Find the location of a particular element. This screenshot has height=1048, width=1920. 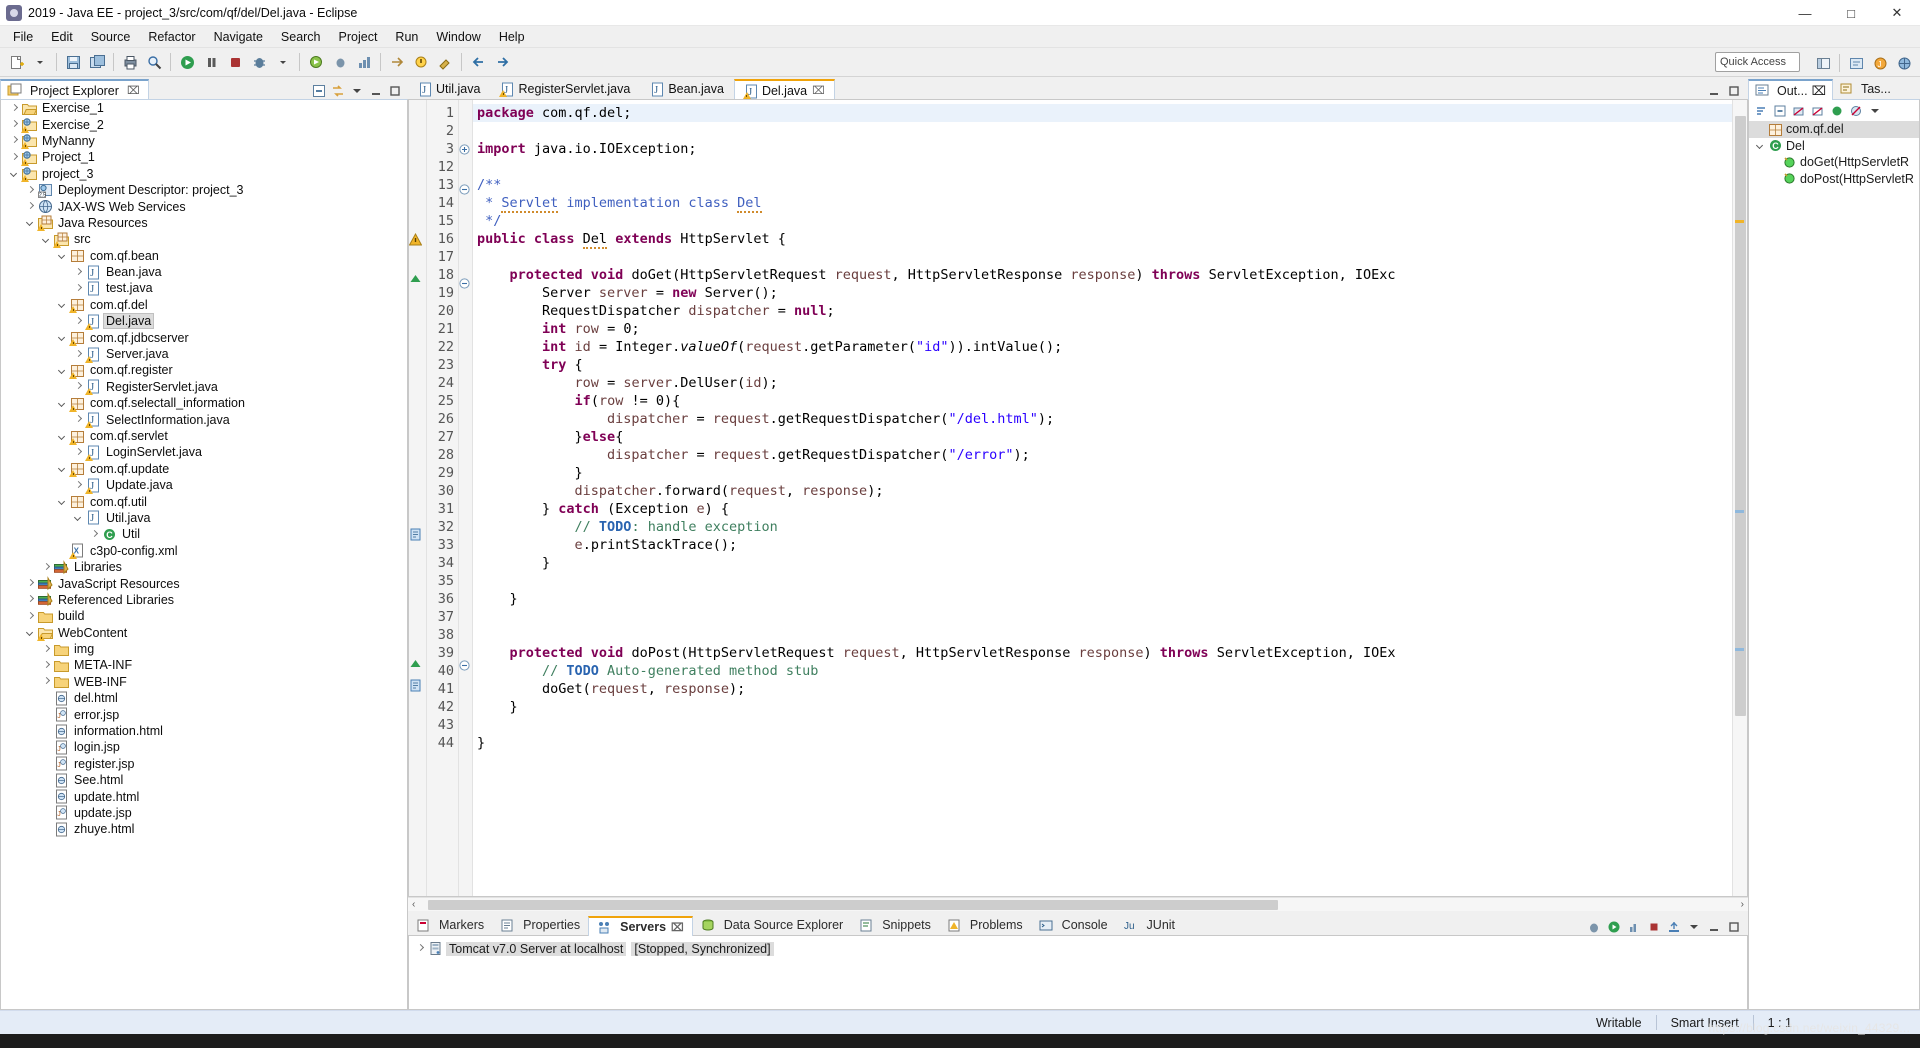

code-line: /** is located at coordinates (1102, 185).